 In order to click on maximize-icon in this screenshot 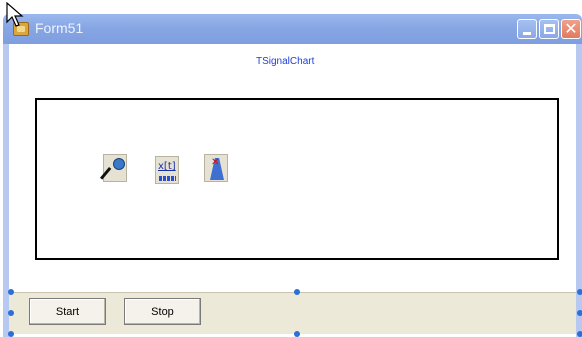, I will do `click(549, 29)`.